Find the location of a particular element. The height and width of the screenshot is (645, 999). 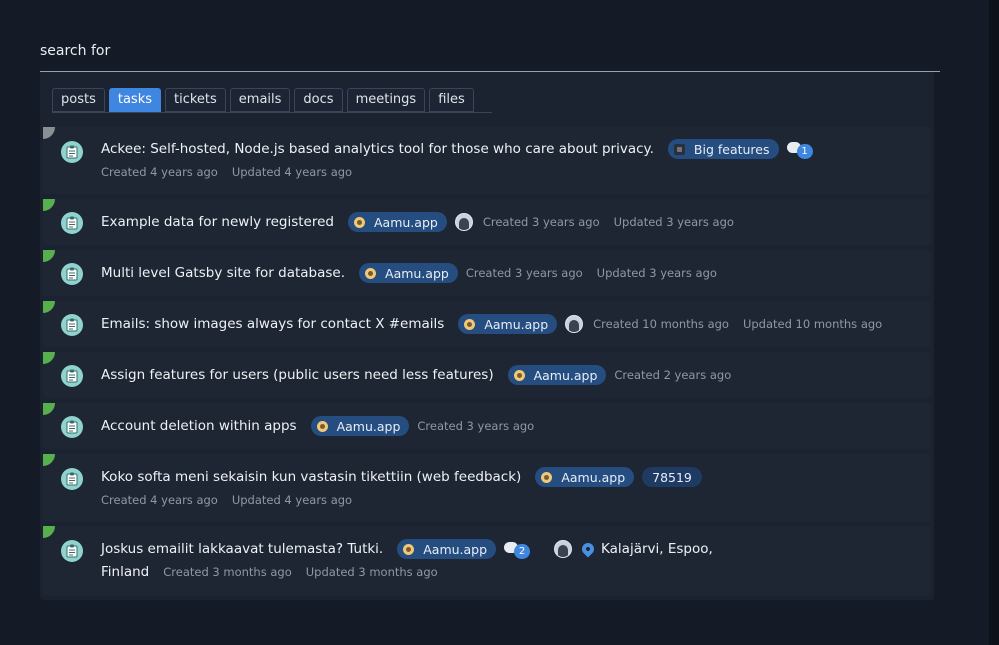

comment-icon: 2 is located at coordinates (517, 549).